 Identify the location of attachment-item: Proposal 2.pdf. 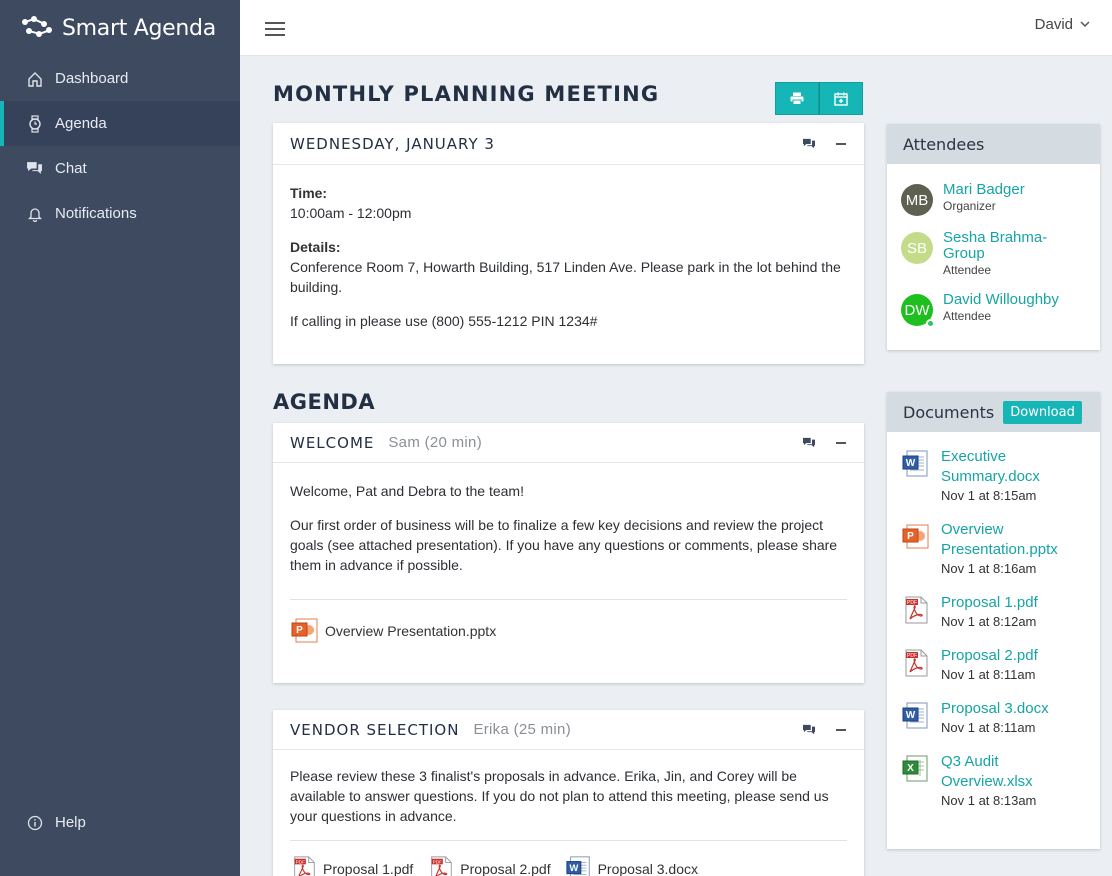
(489, 865).